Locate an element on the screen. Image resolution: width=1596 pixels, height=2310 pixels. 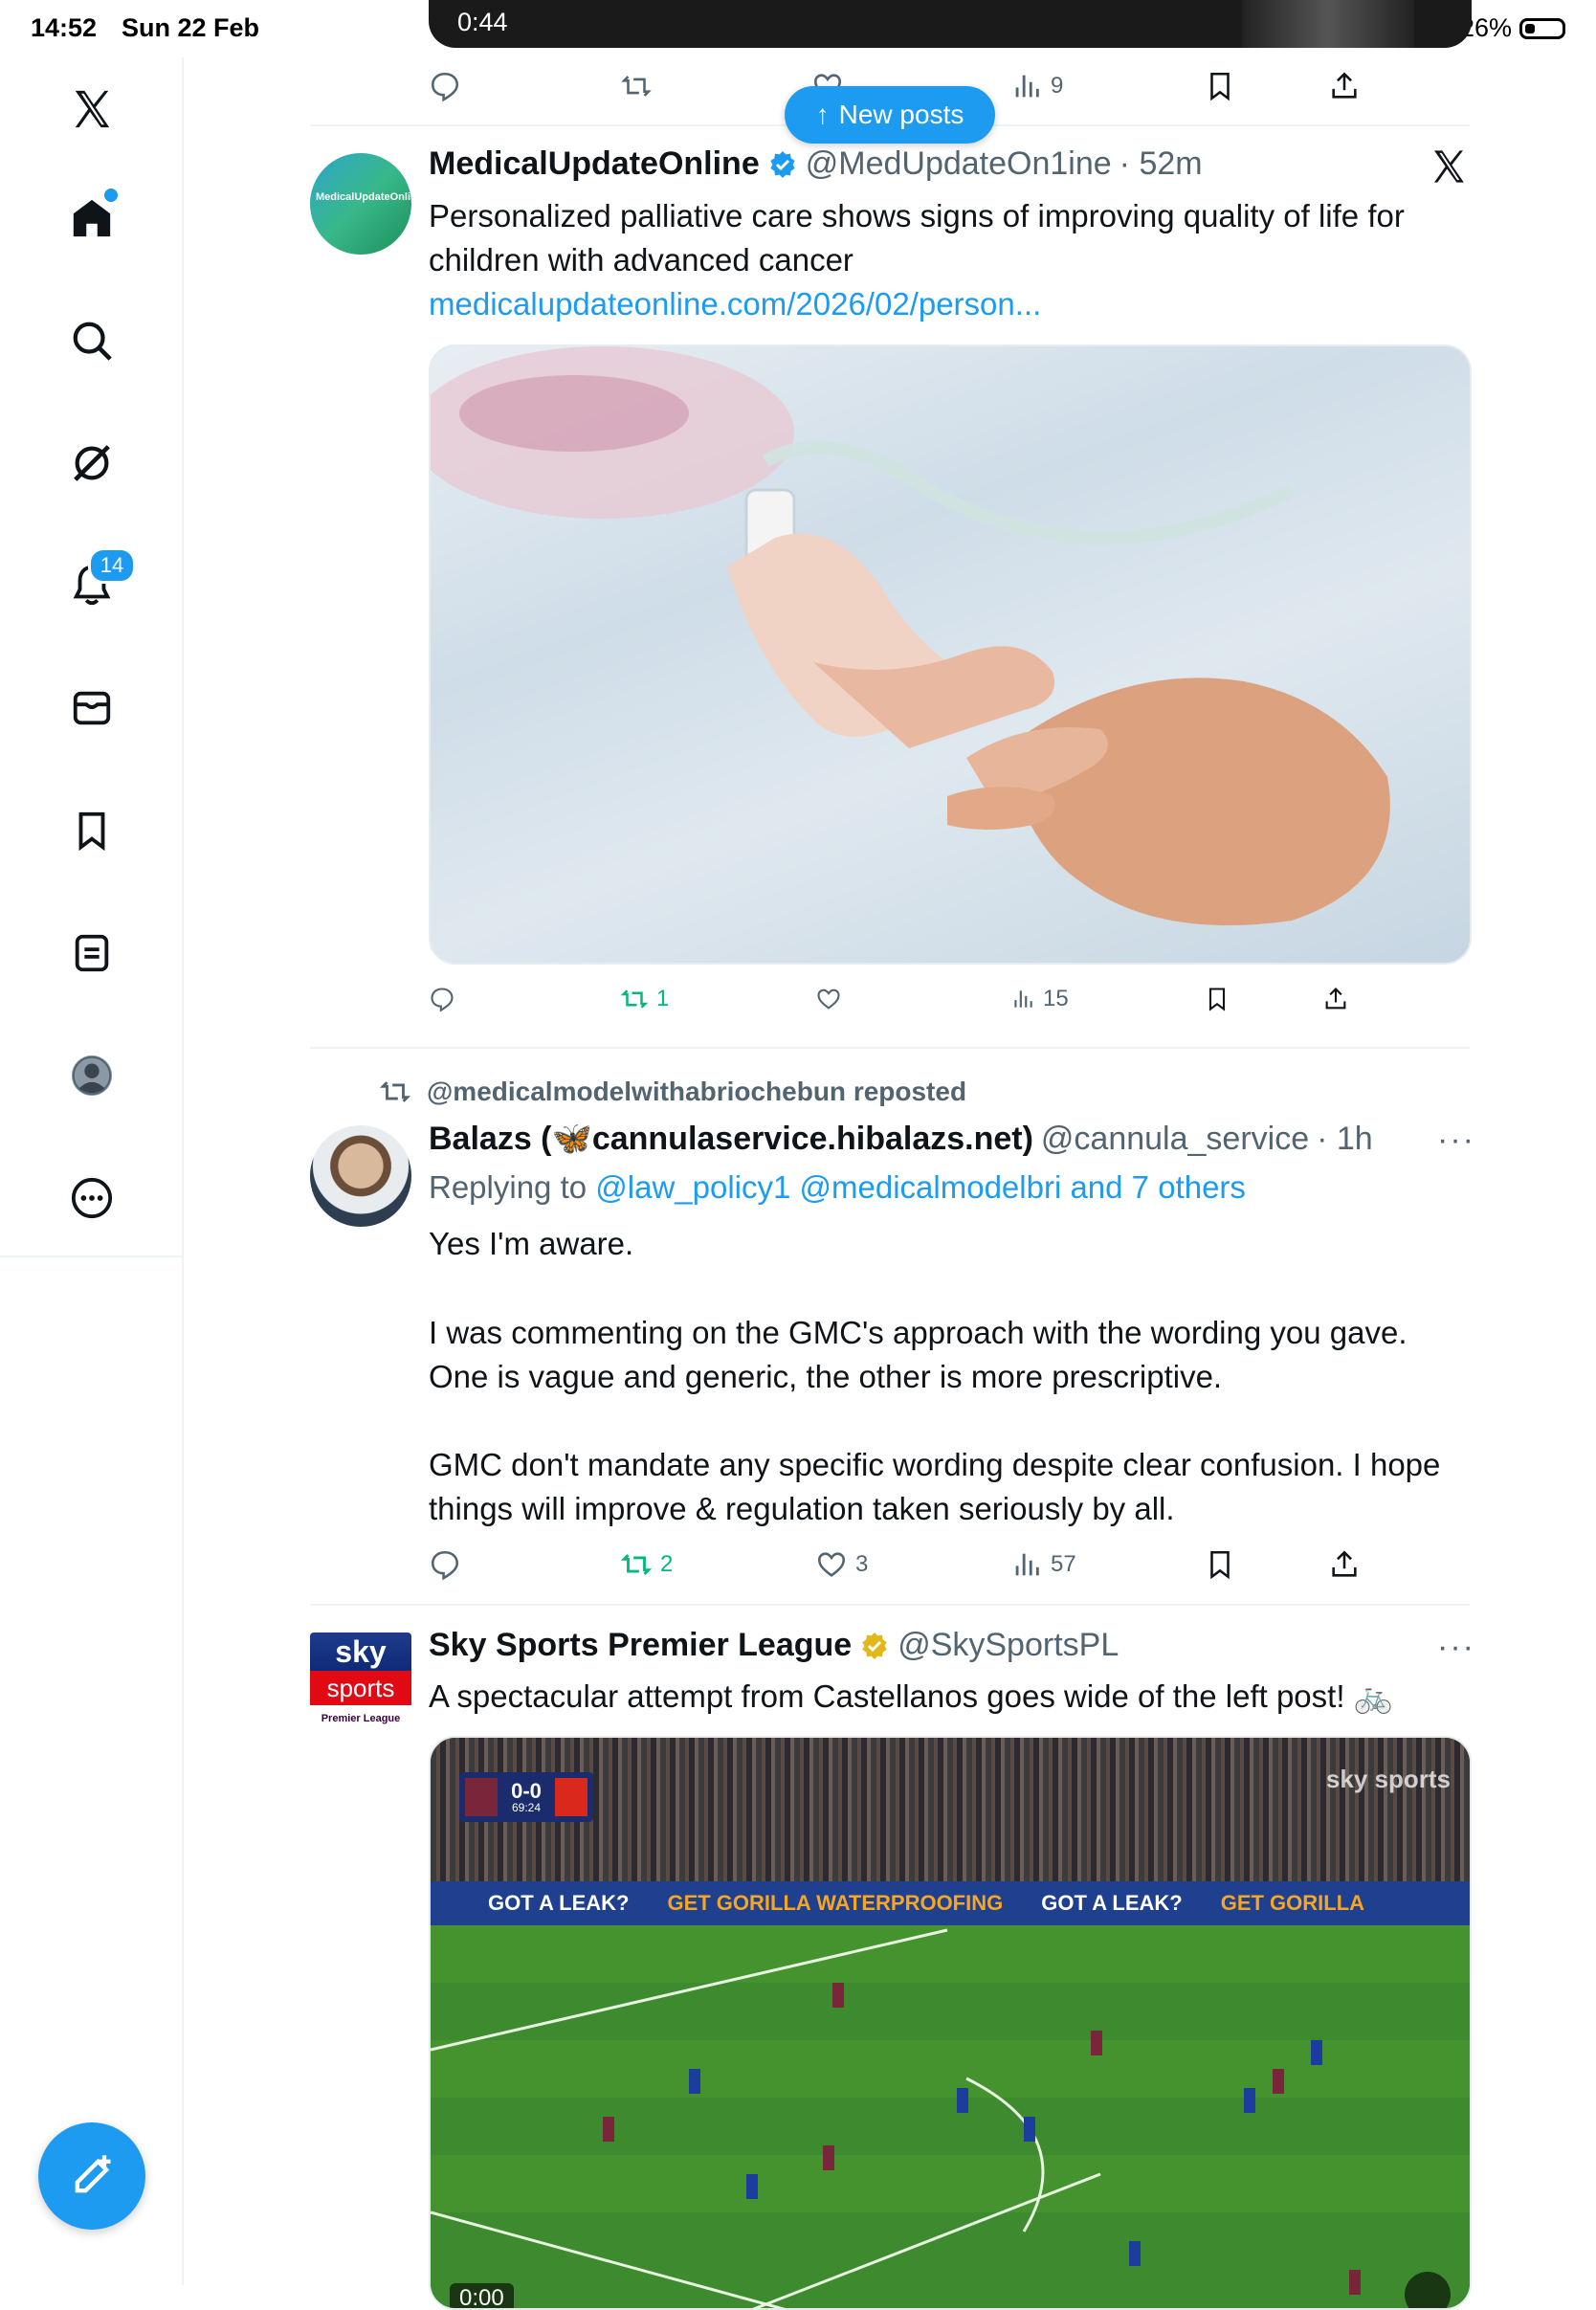
views-count: 9 is located at coordinates (1058, 86).